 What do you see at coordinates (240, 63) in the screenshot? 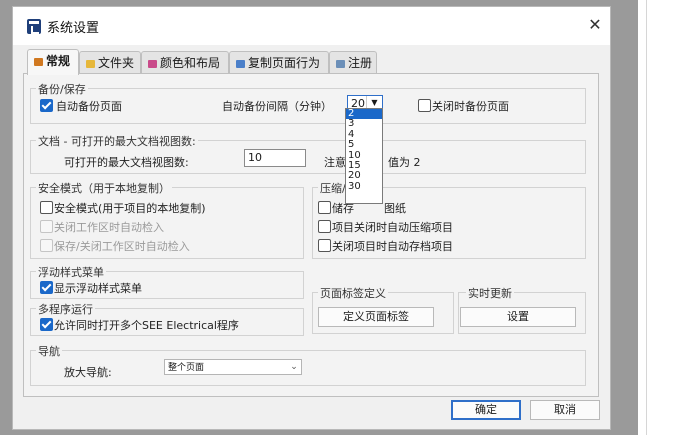
I see `copy-page-icon` at bounding box center [240, 63].